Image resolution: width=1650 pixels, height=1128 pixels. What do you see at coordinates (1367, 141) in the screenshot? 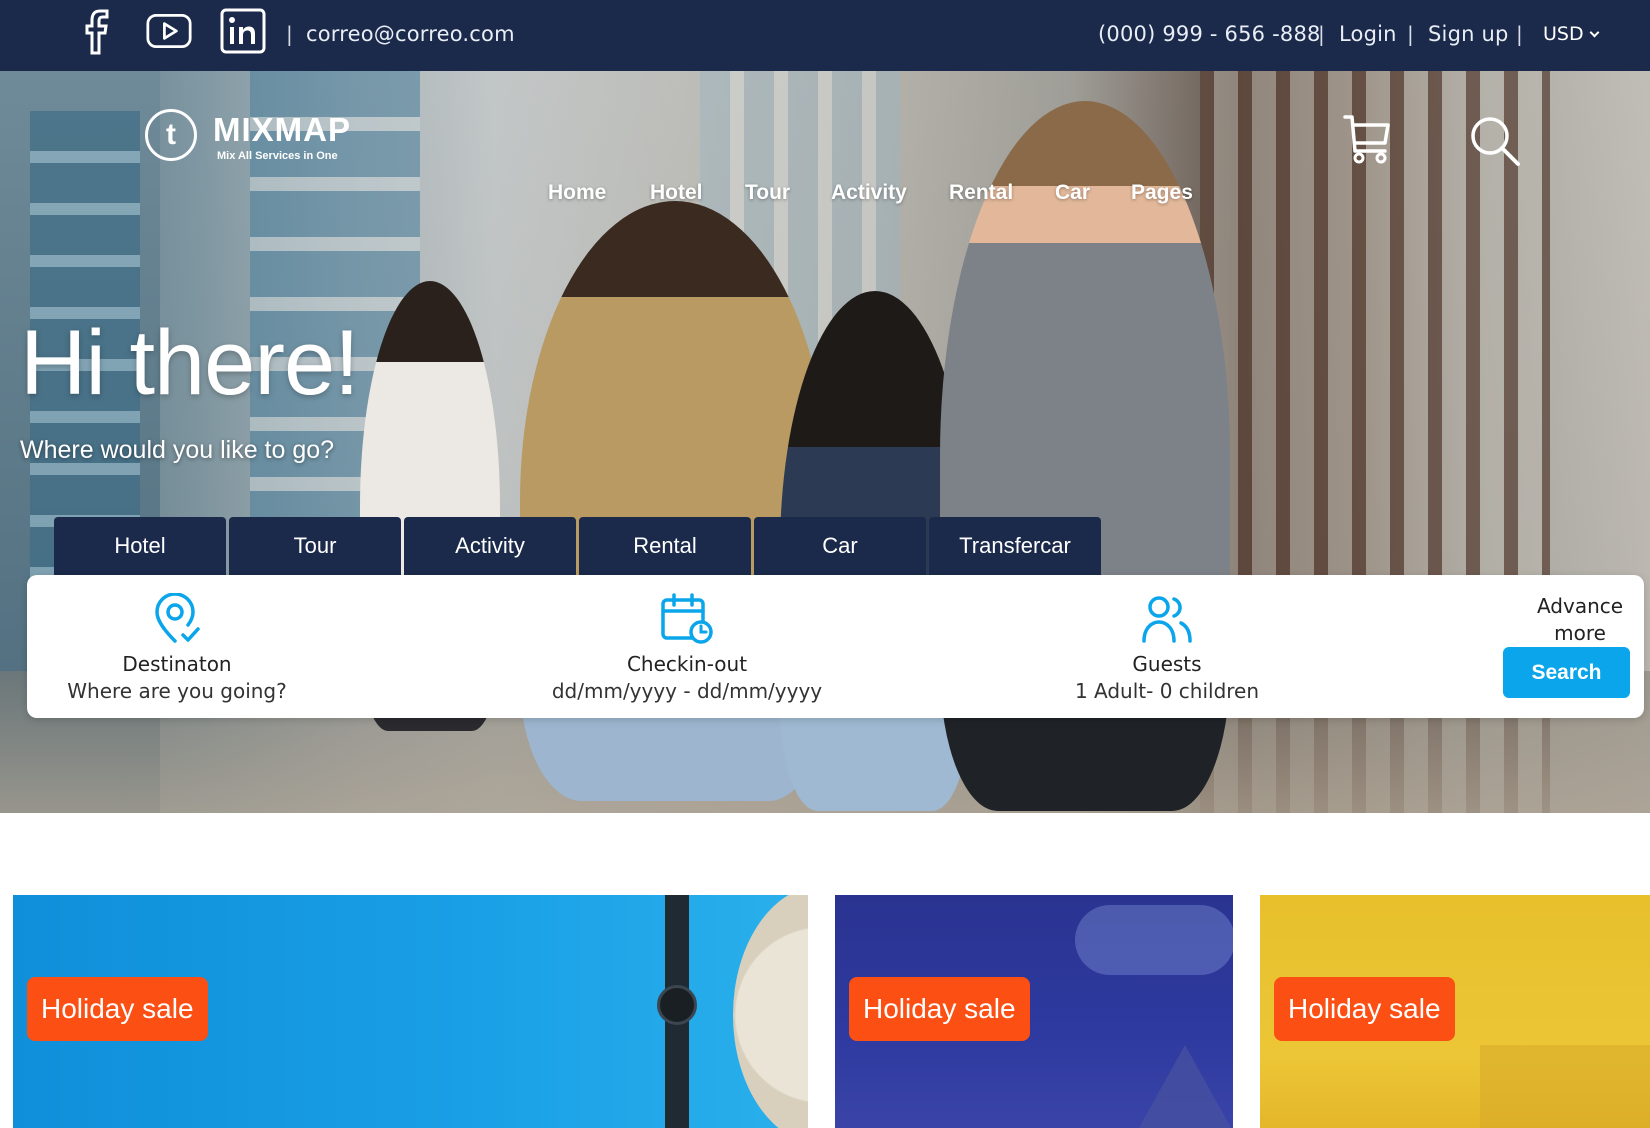
I see `cart-icon` at bounding box center [1367, 141].